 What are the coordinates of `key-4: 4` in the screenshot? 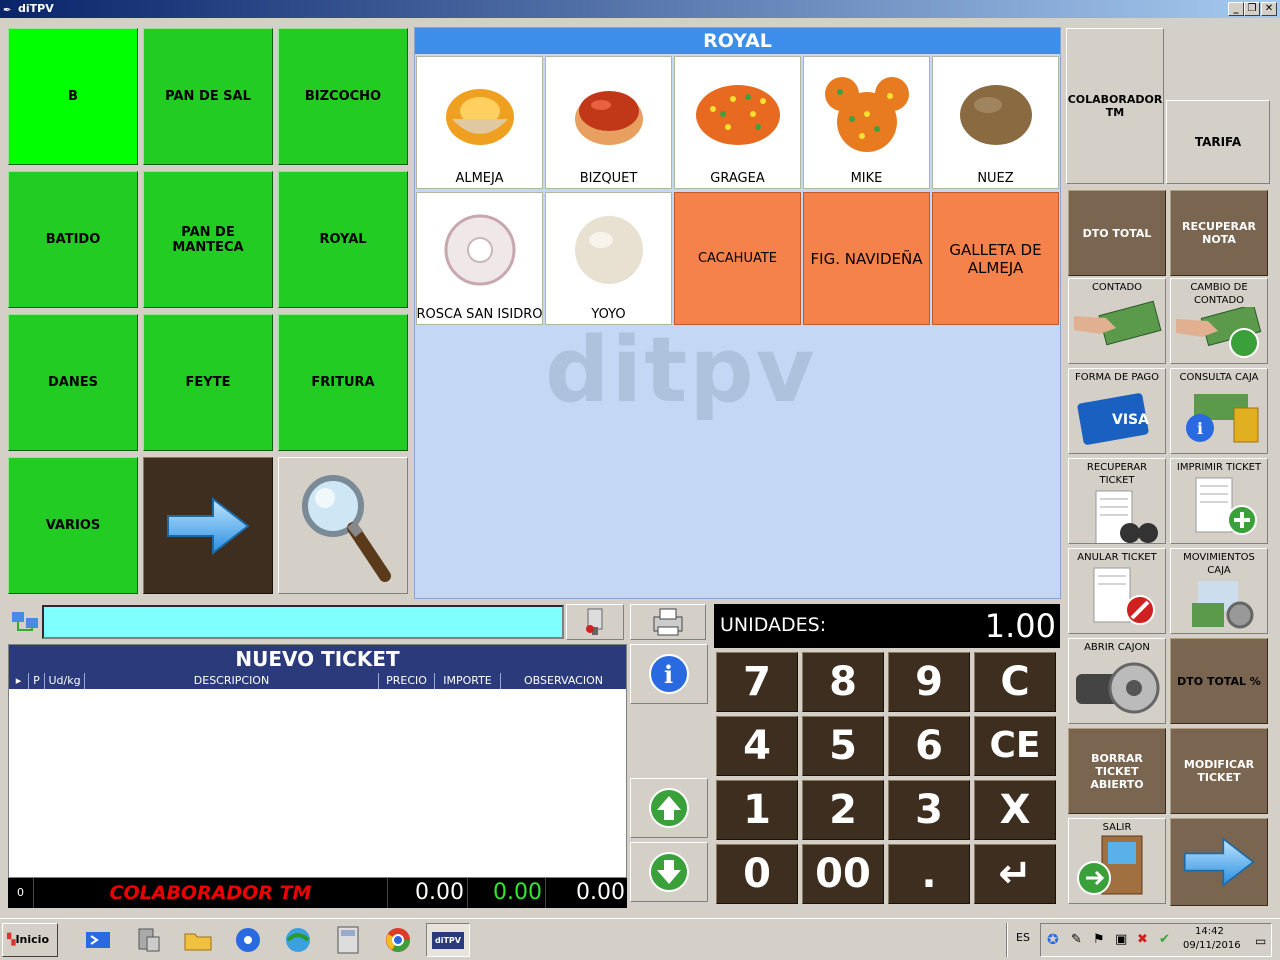 It's located at (757, 746).